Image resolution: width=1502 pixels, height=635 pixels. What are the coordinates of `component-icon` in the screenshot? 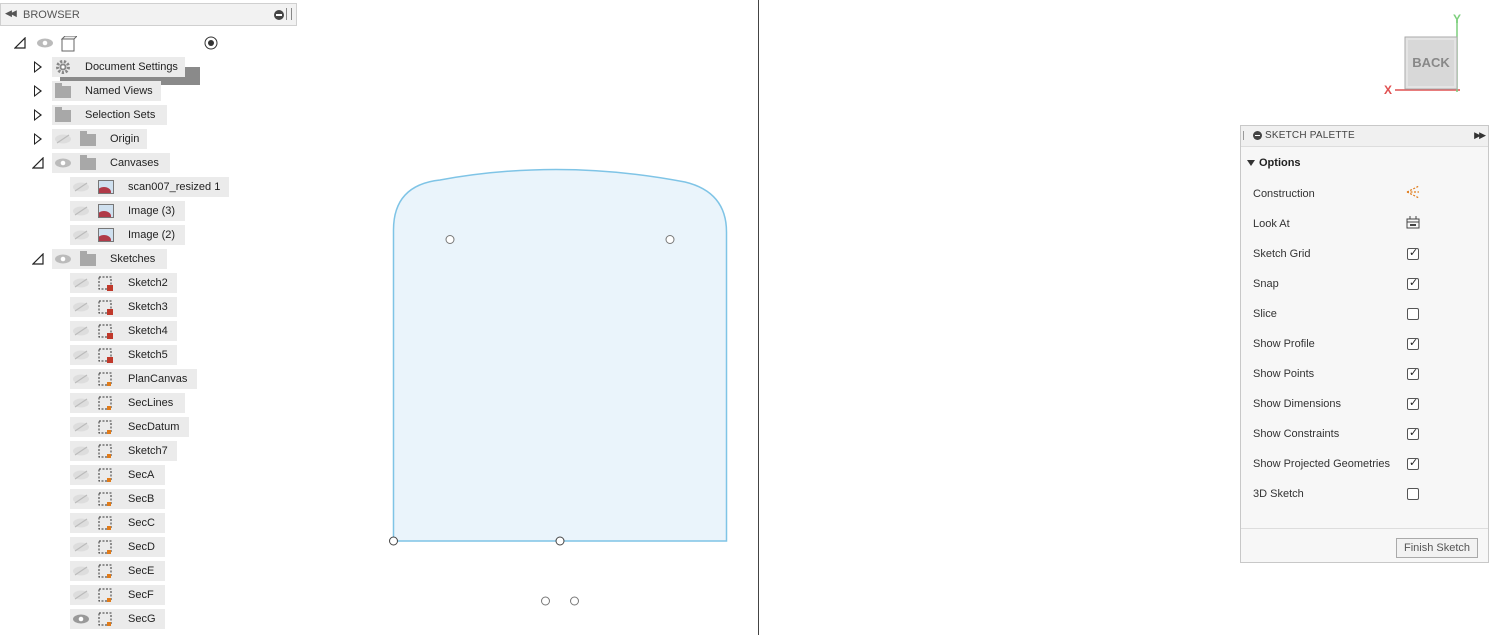 It's located at (69, 44).